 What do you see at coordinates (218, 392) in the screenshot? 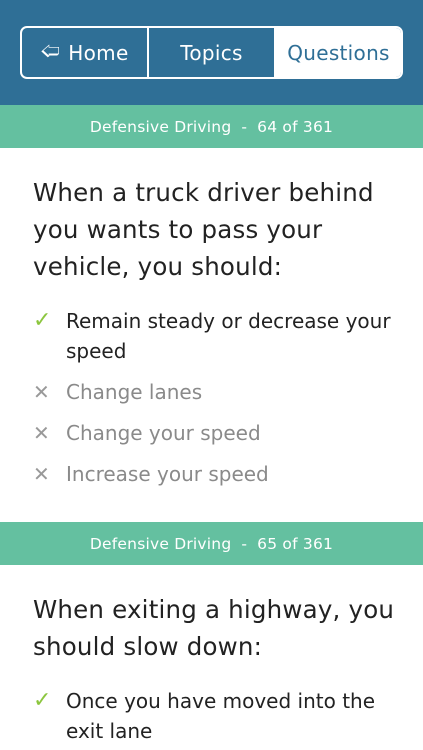
I see `answer-item-wrong: ✕ Change lanes` at bounding box center [218, 392].